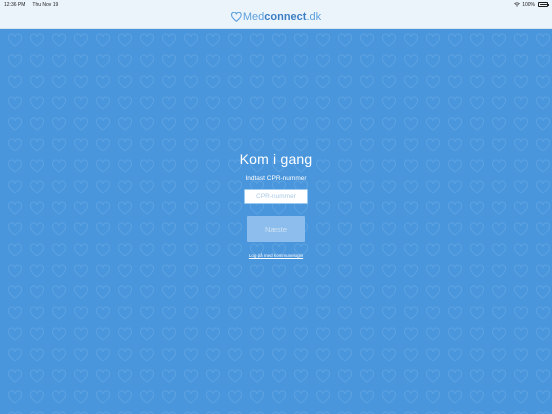  Describe the element at coordinates (276, 229) in the screenshot. I see `next-button: Næste` at that location.